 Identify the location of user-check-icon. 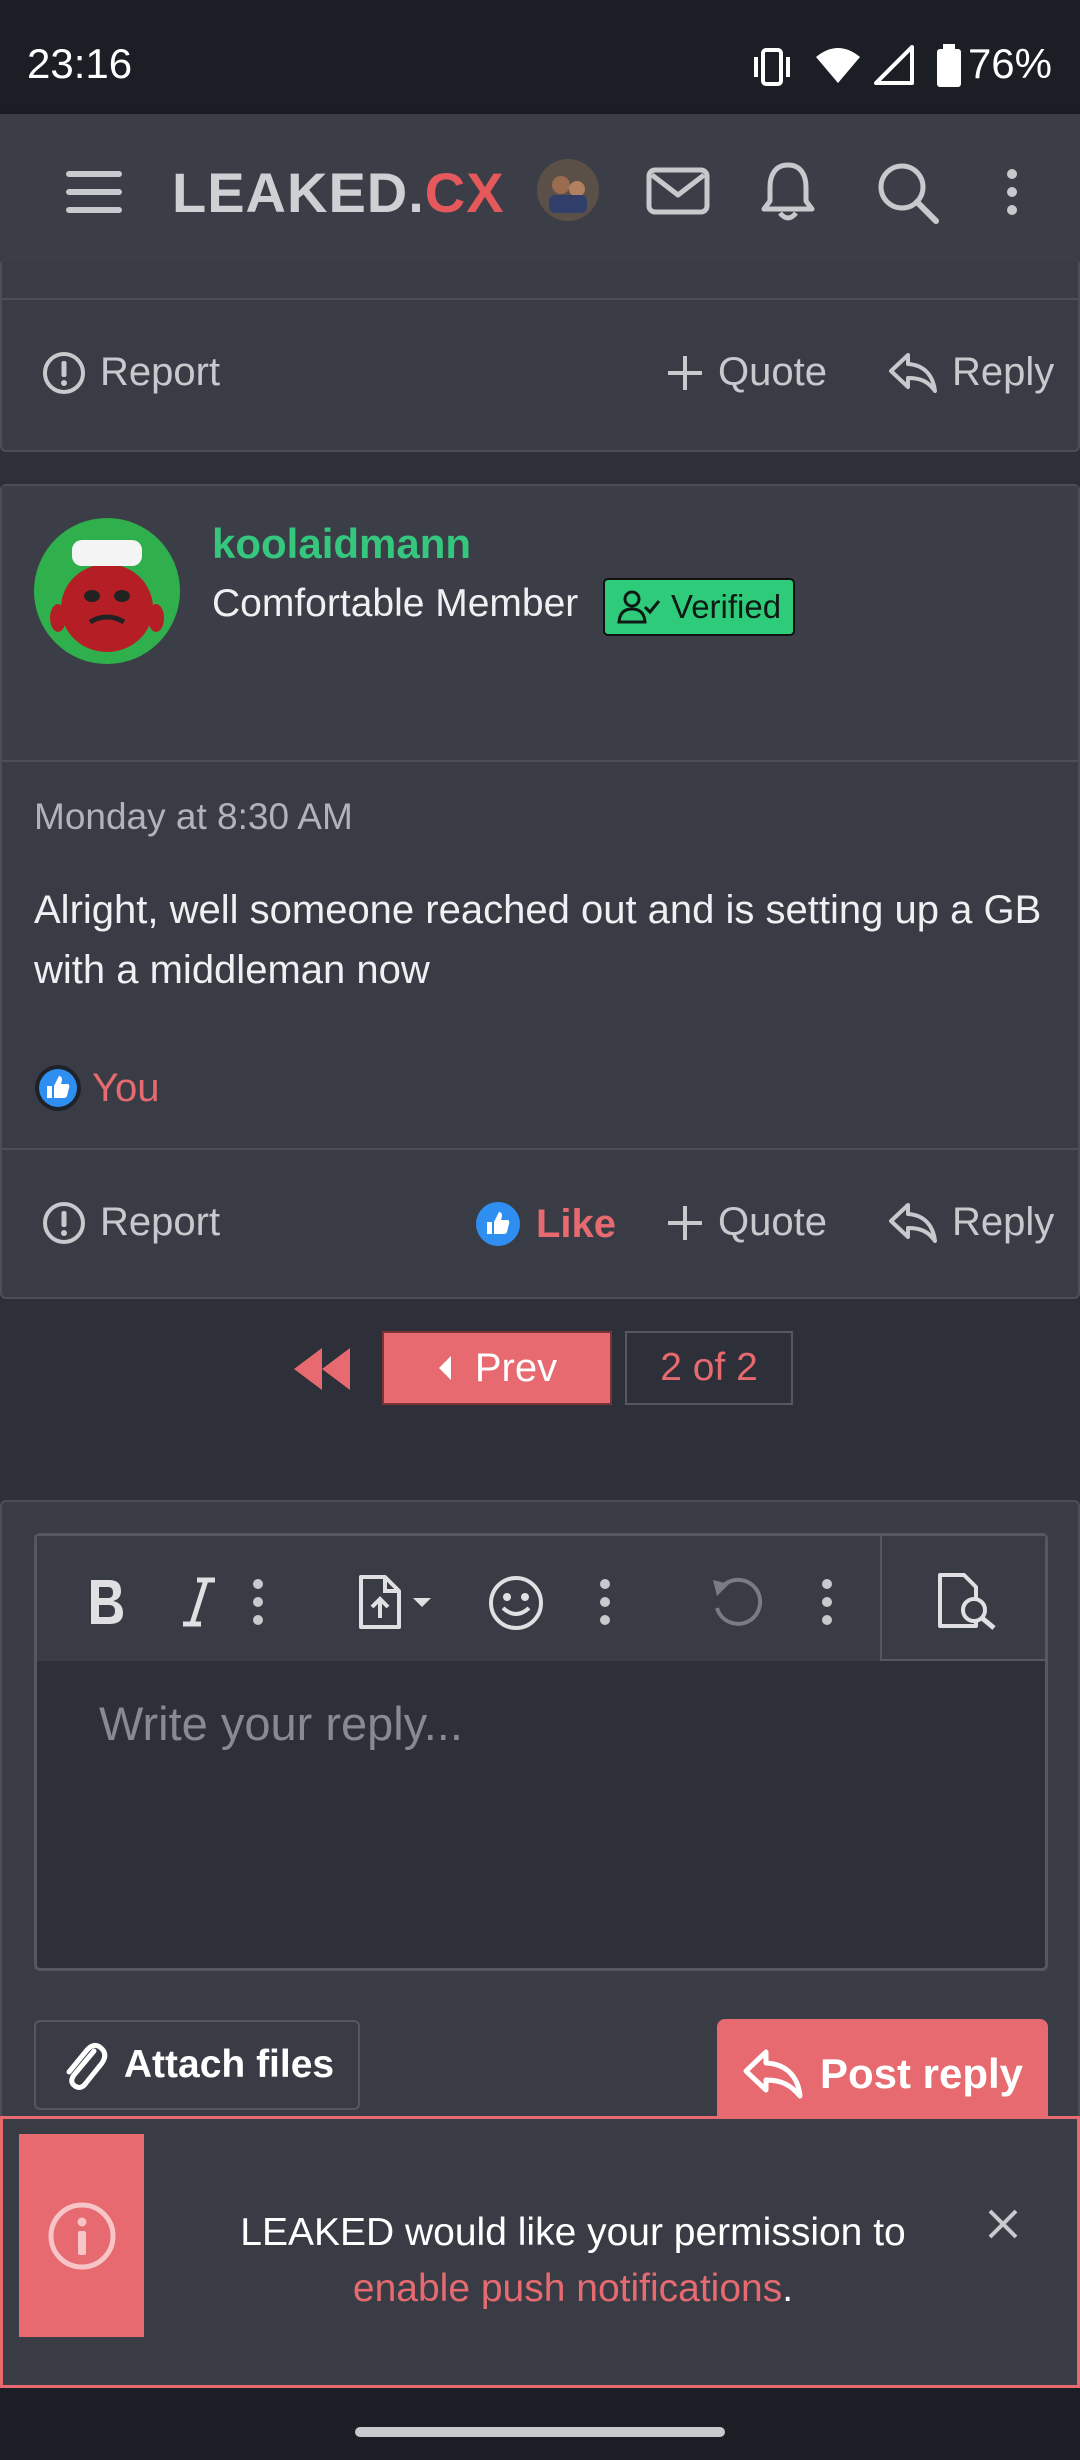
(639, 607).